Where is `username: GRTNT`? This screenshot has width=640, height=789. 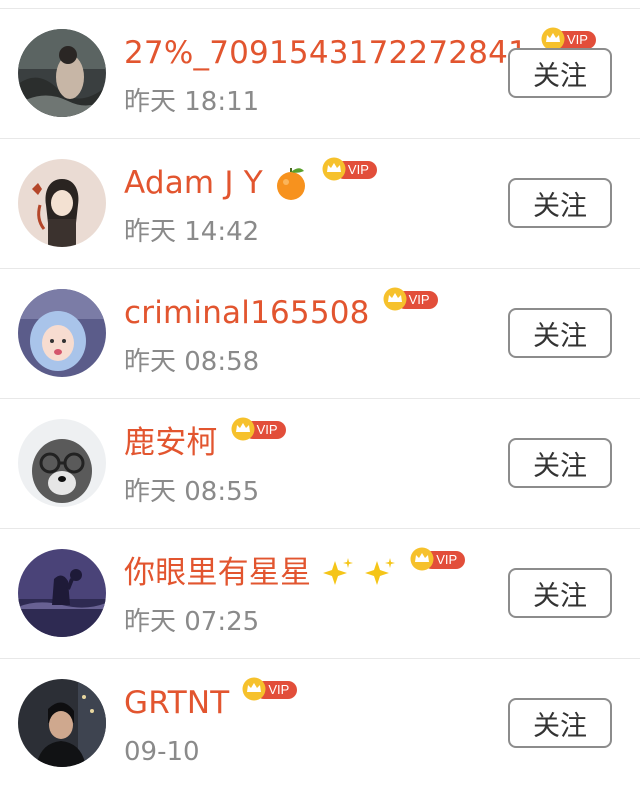 username: GRTNT is located at coordinates (176, 703).